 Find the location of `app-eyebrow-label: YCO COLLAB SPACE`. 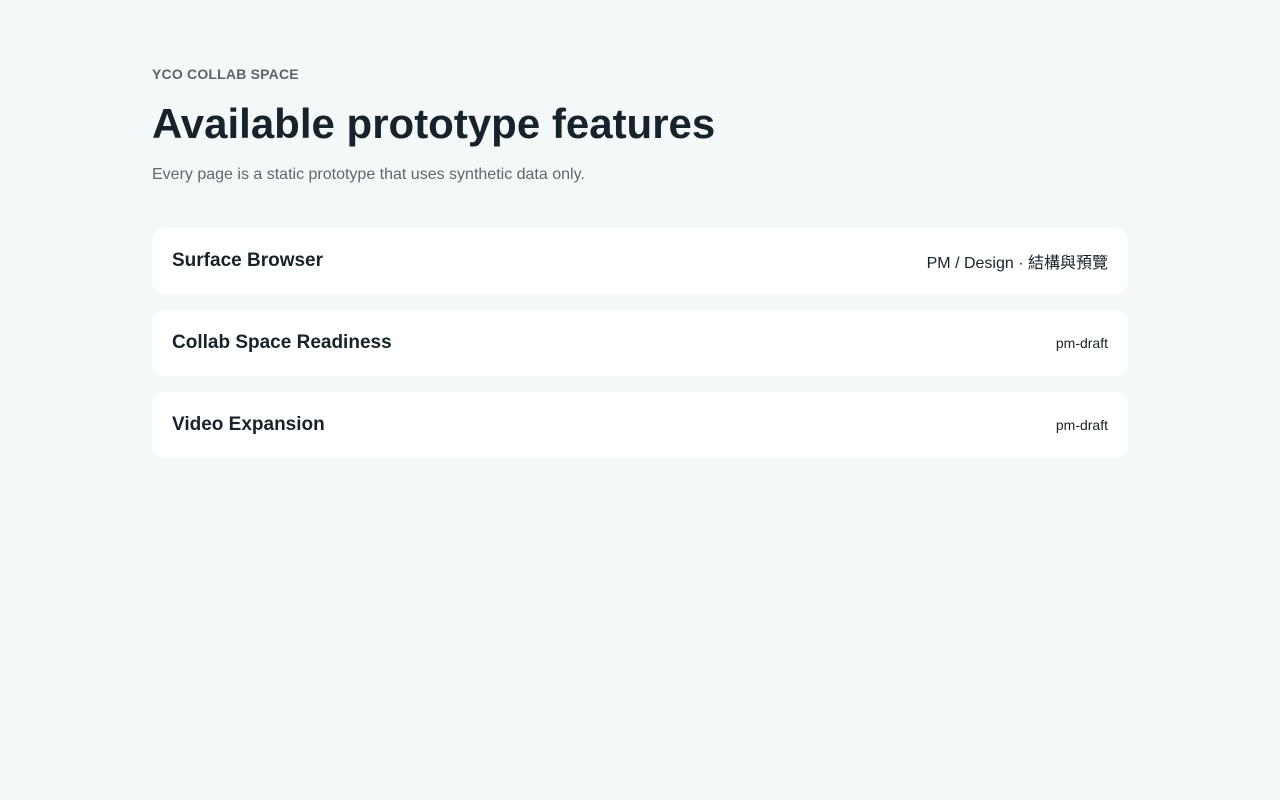

app-eyebrow-label: YCO COLLAB SPACE is located at coordinates (225, 74).